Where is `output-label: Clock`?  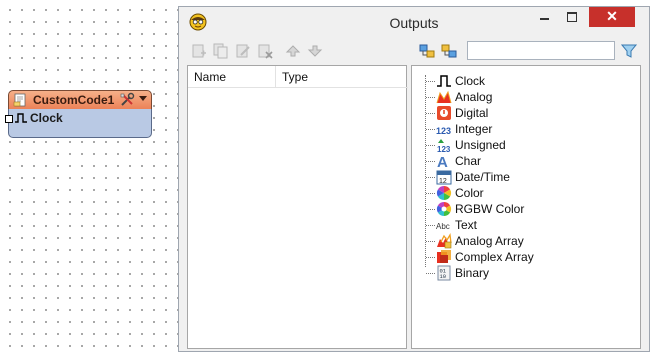 output-label: Clock is located at coordinates (46, 118).